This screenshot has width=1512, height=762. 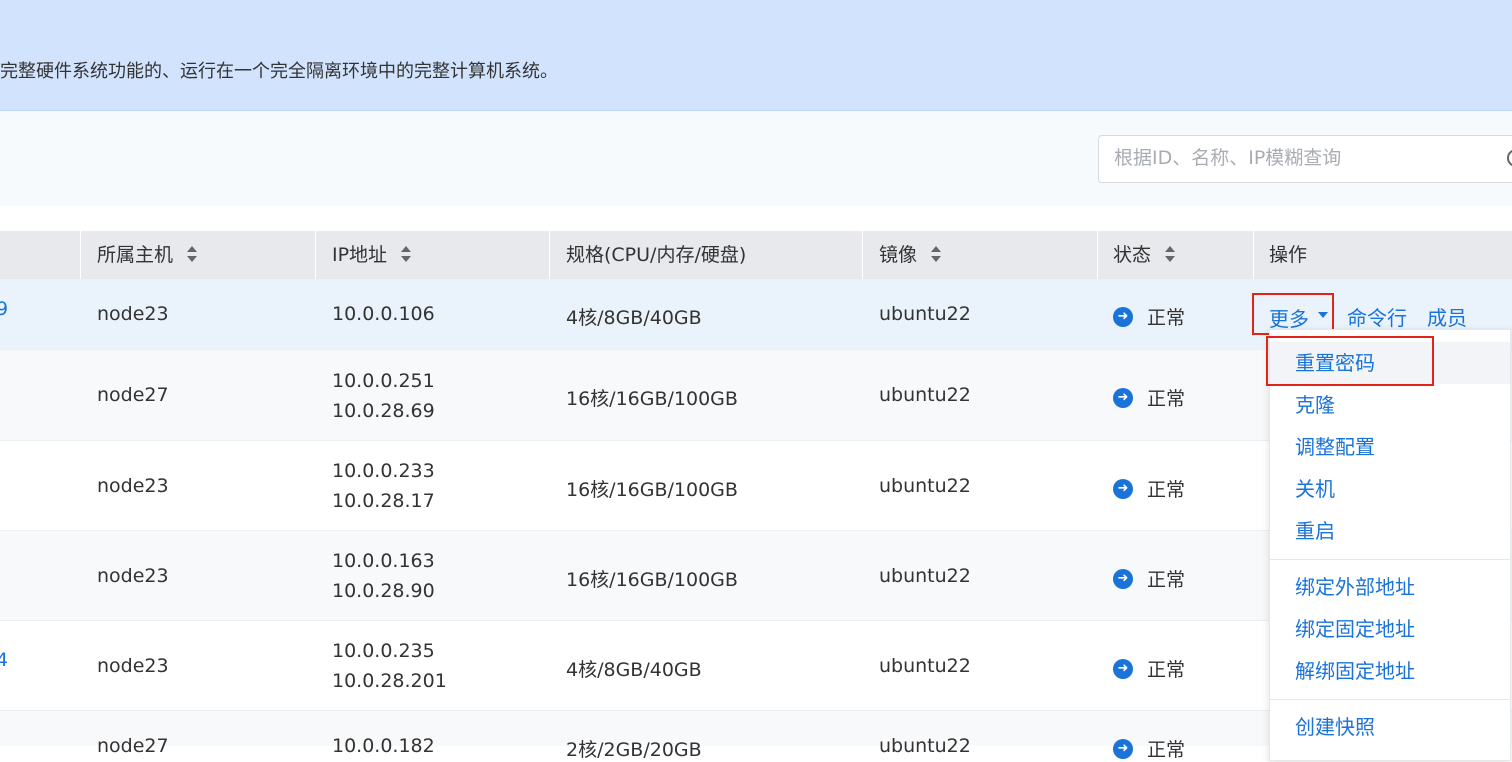 I want to click on header-image: 镜像, so click(x=910, y=255).